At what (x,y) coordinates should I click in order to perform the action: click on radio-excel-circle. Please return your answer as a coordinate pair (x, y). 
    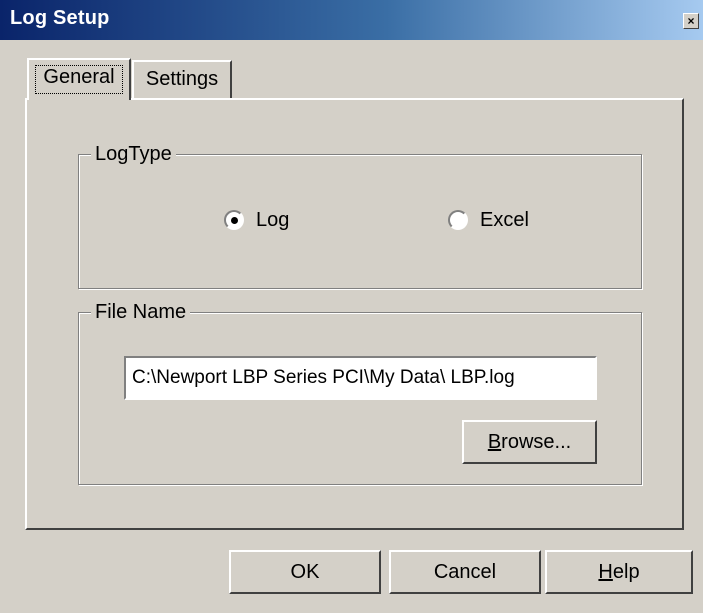
    Looking at the image, I should click on (458, 220).